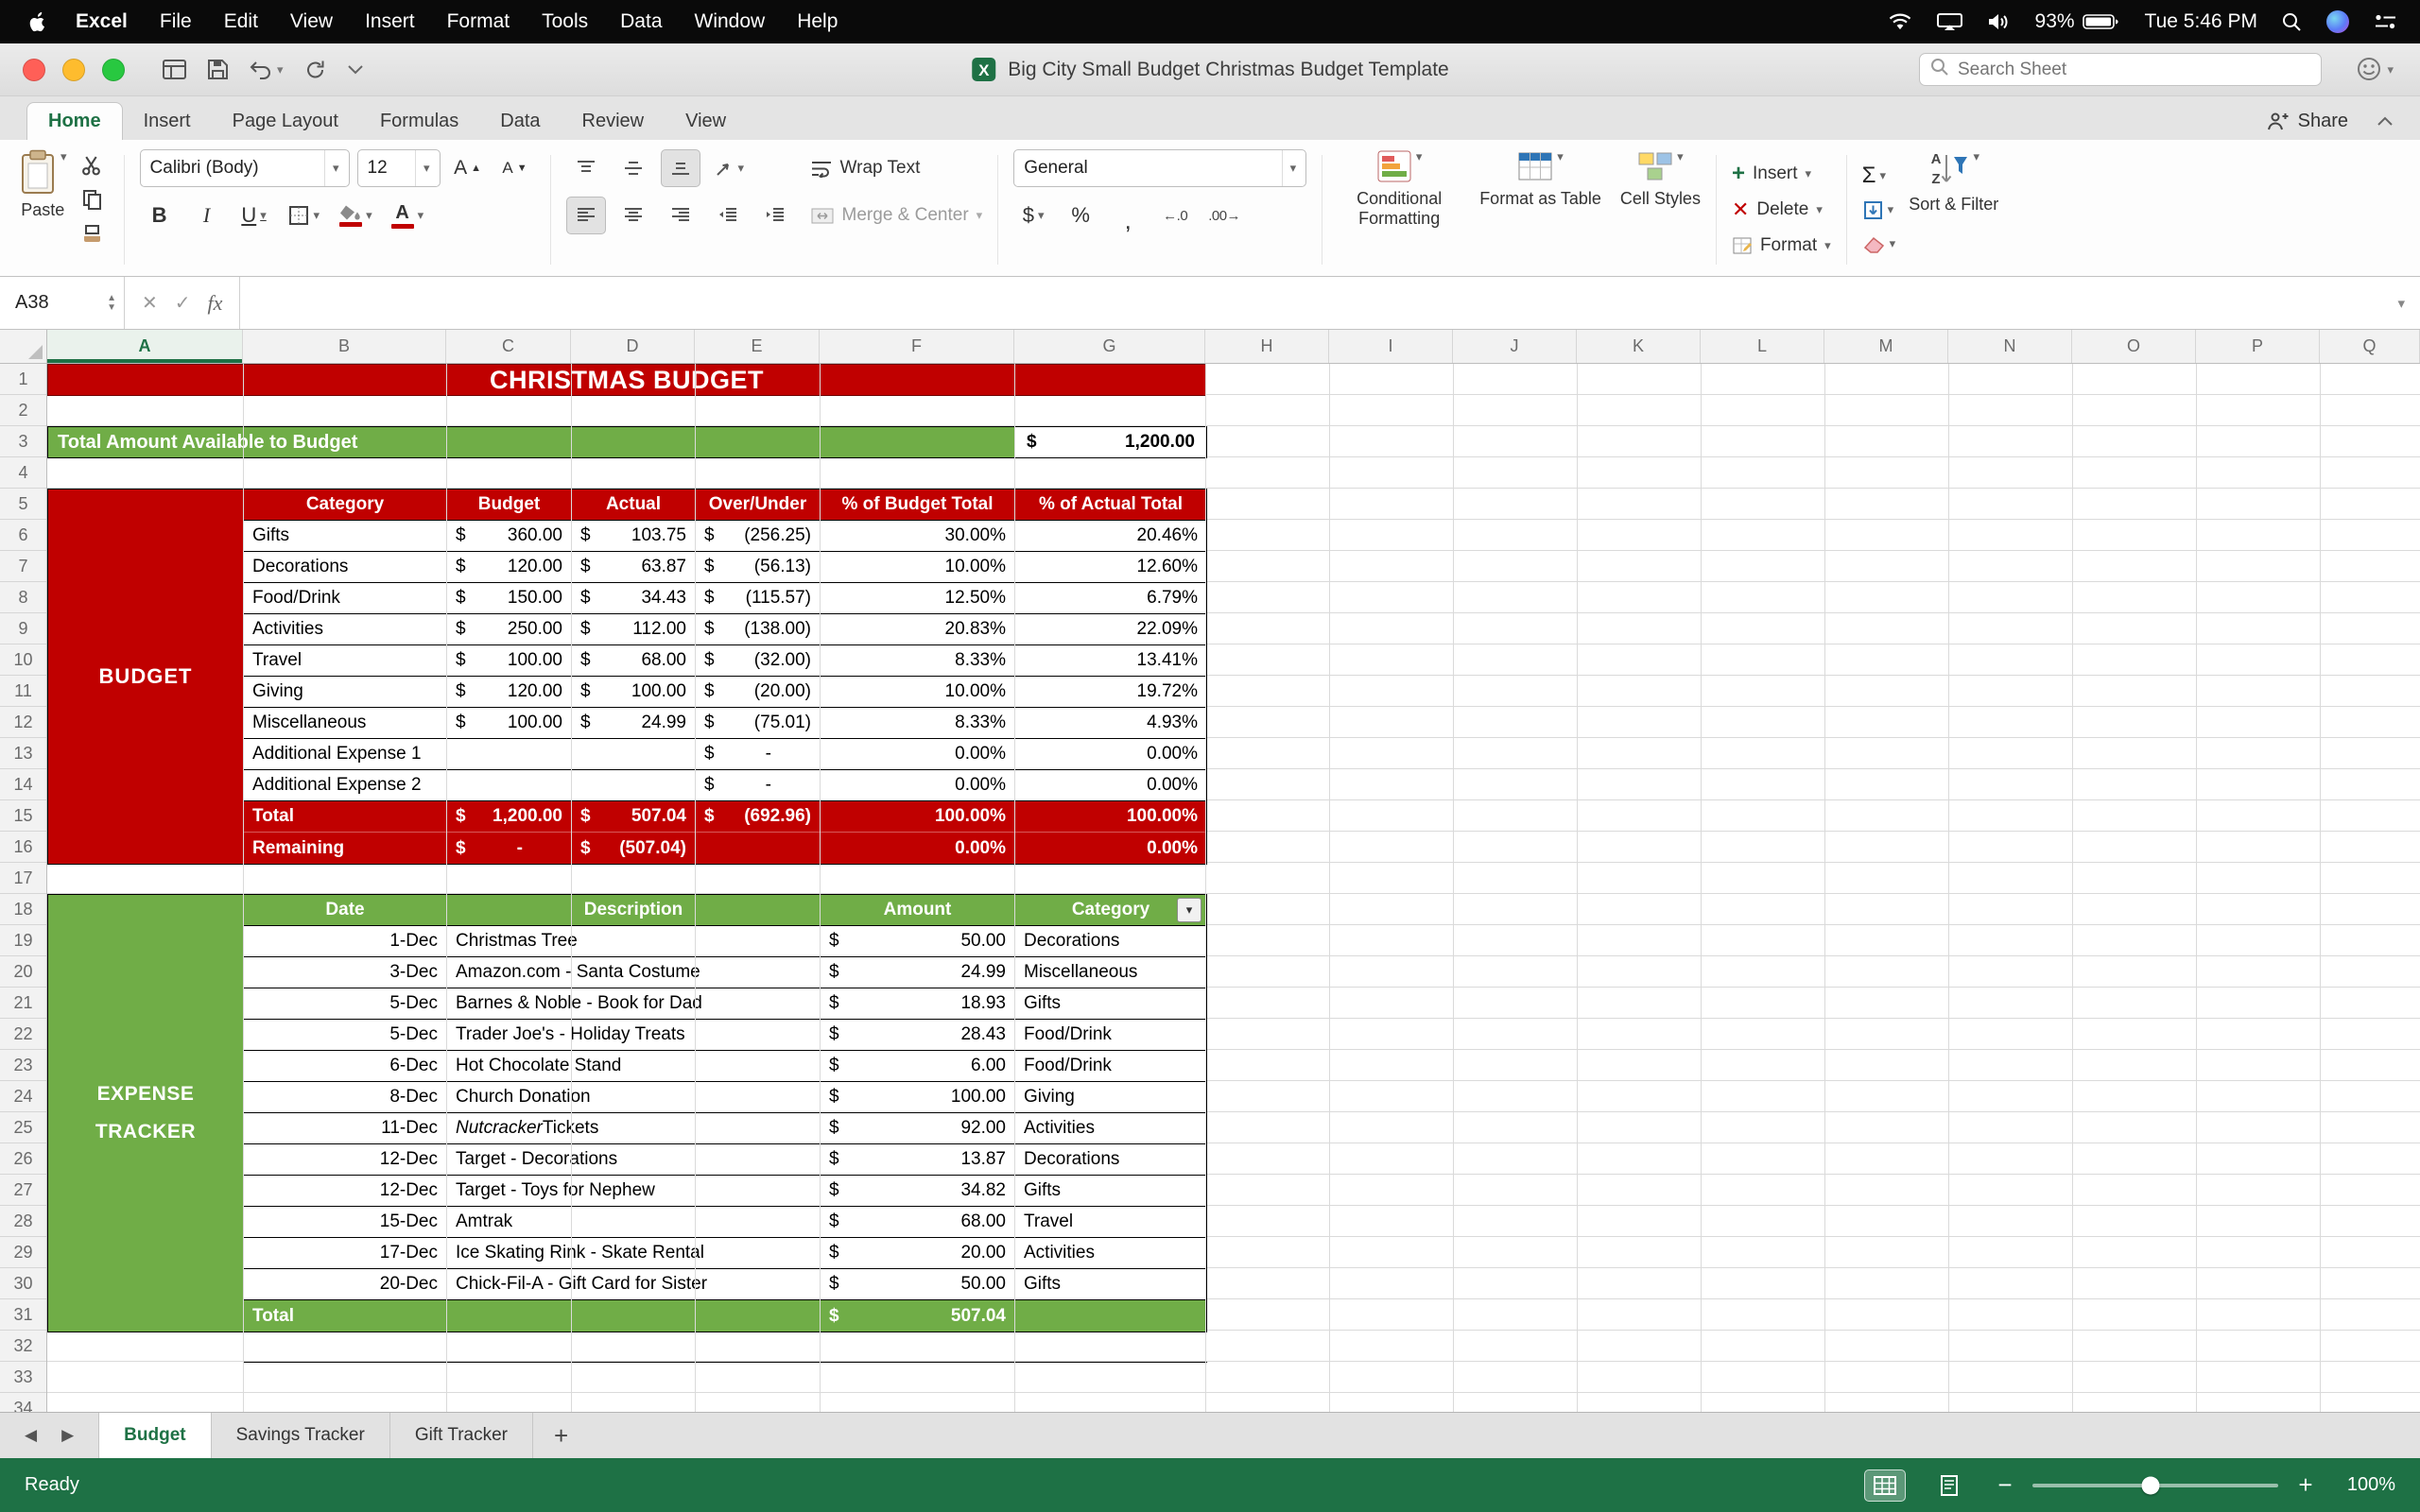 The height and width of the screenshot is (1512, 2420). I want to click on menu-file: File, so click(176, 21).